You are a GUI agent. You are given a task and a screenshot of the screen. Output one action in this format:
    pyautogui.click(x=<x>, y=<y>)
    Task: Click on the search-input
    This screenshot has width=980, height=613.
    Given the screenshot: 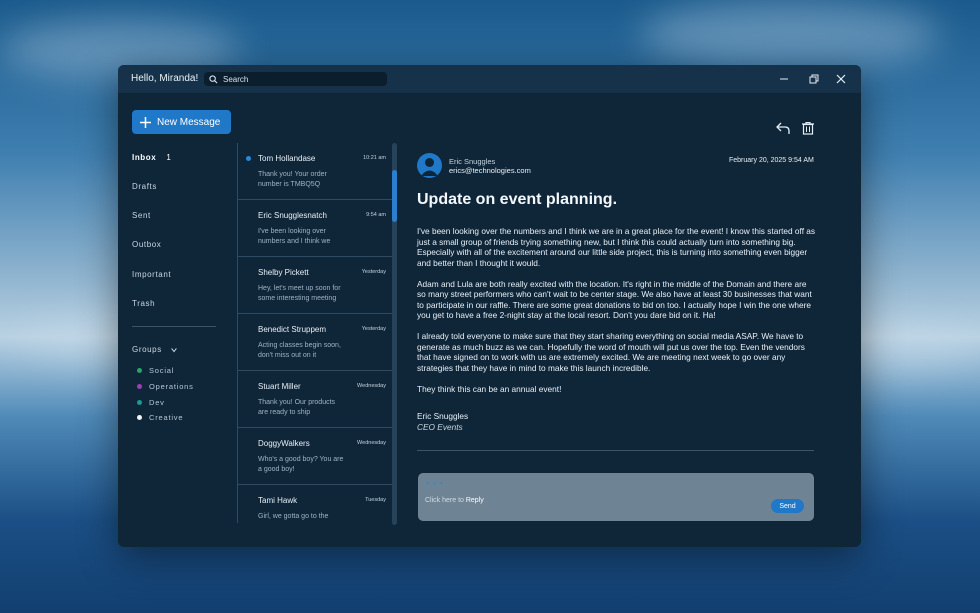 What is the action you would take?
    pyautogui.click(x=303, y=79)
    